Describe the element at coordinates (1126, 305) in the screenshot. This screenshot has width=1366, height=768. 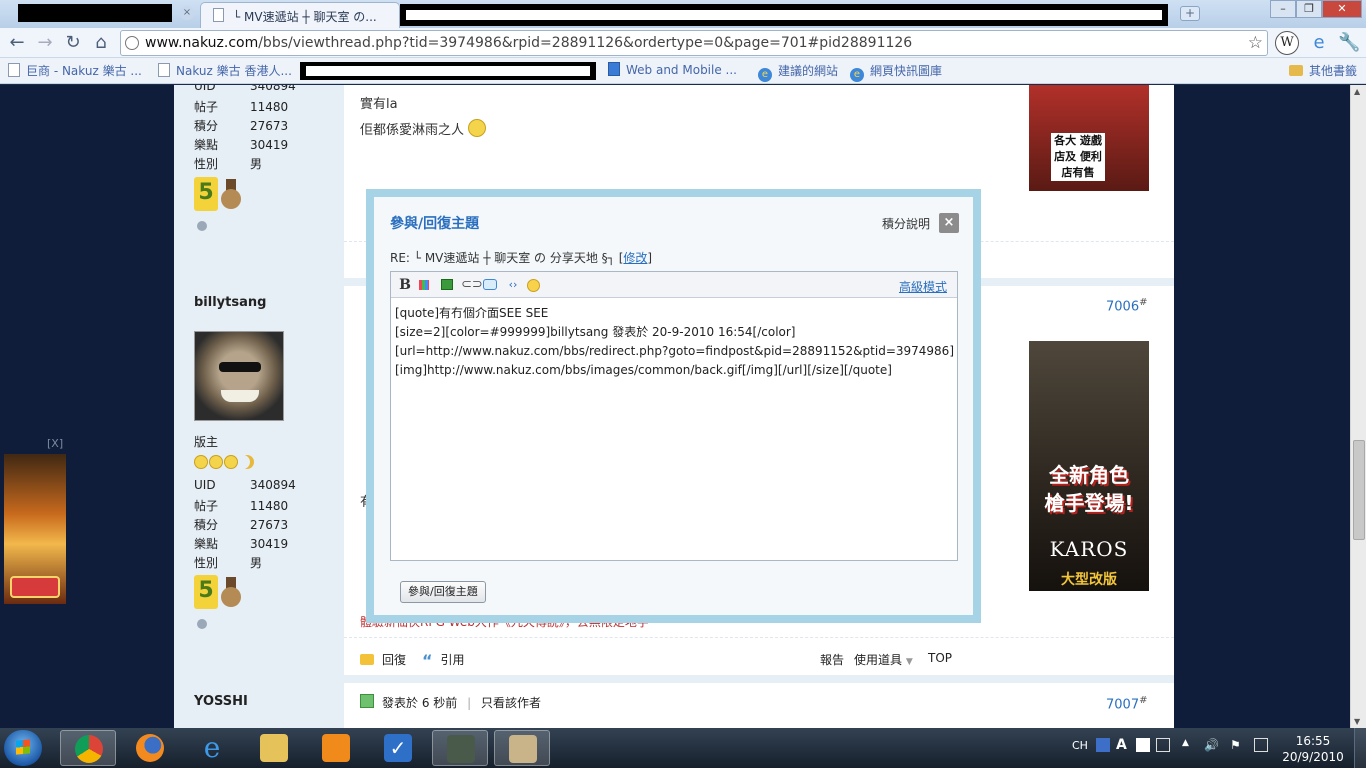
I see `post-number: 7006#` at that location.